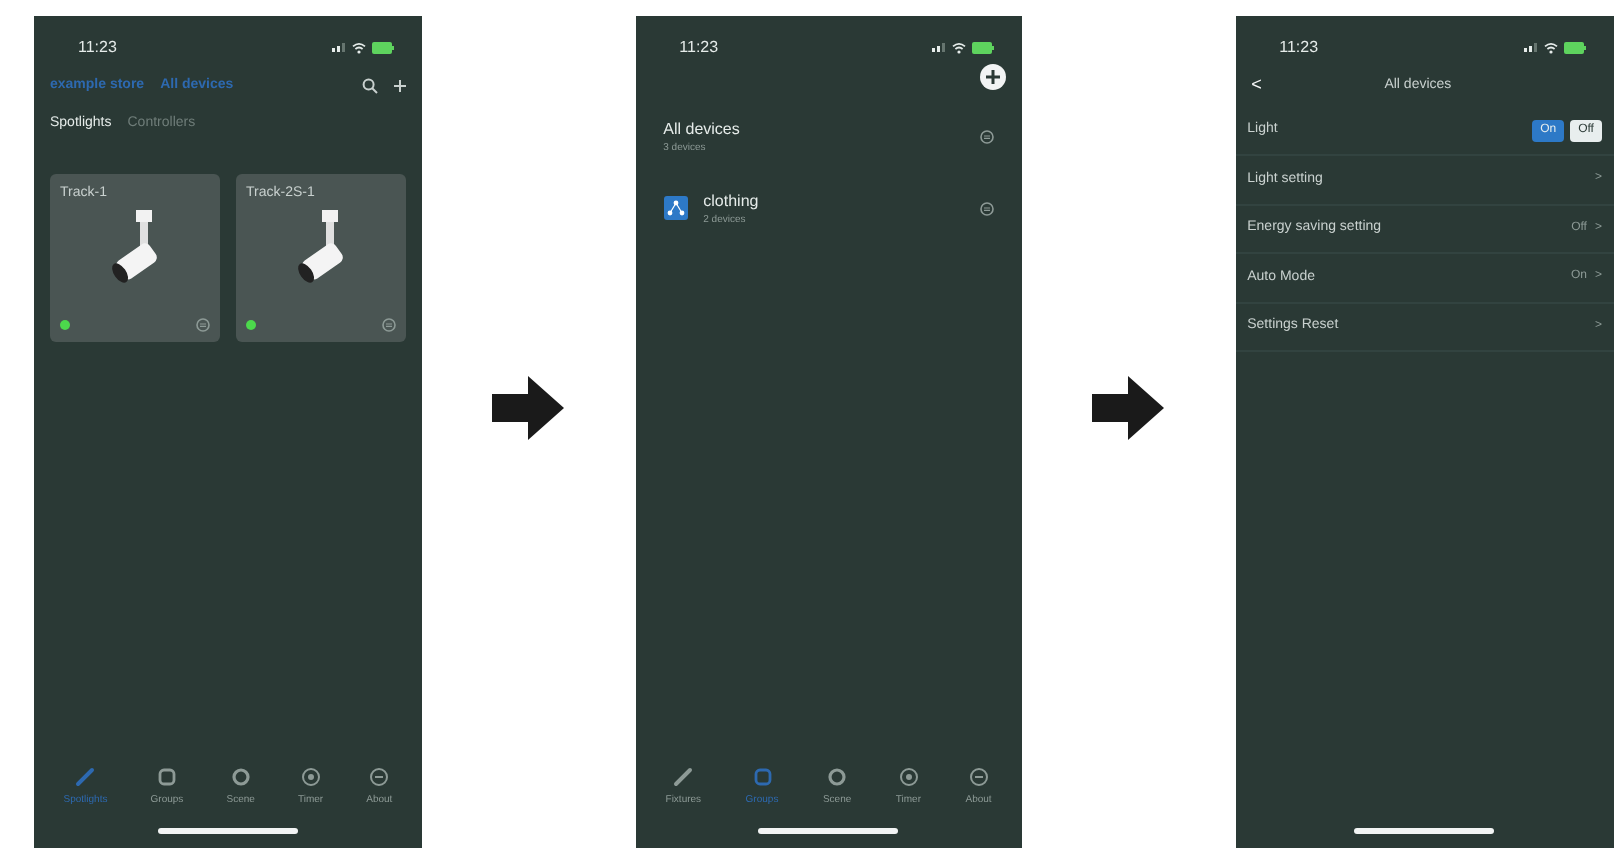 The width and height of the screenshot is (1614, 848). I want to click on plus-icon, so click(400, 86).